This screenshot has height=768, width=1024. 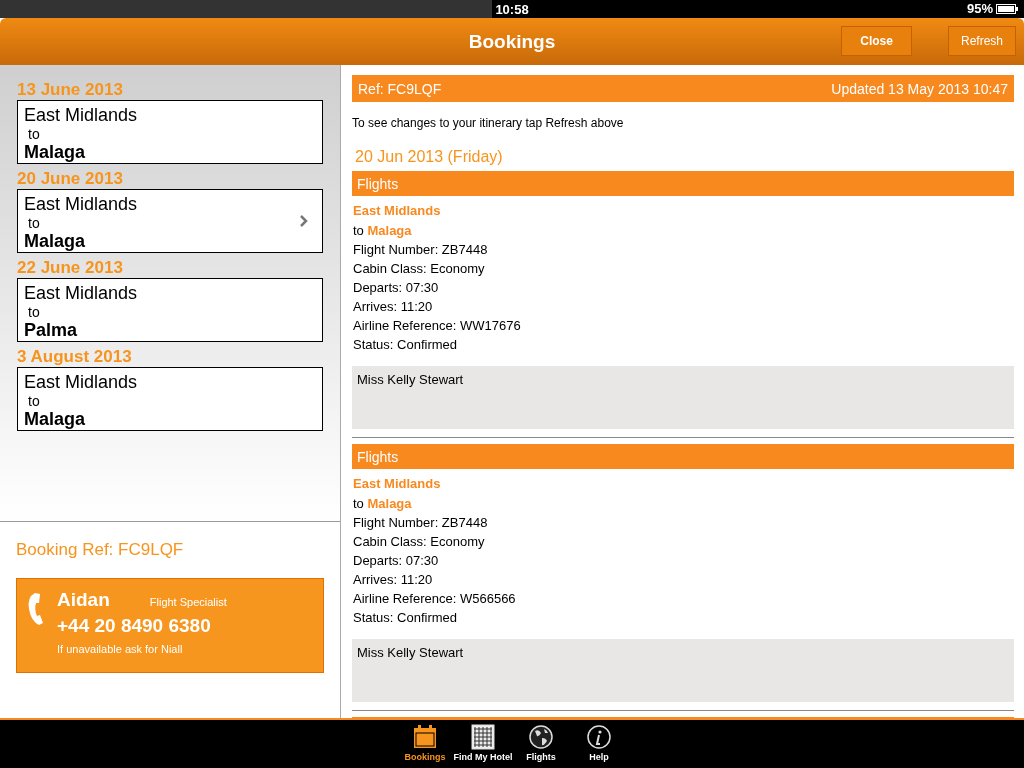 I want to click on info-icon, so click(x=599, y=737).